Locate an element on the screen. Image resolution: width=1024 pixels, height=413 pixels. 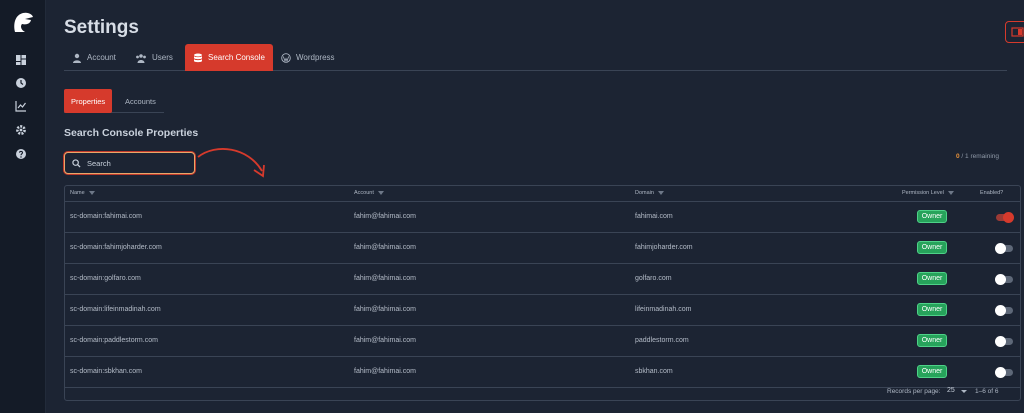
section-title: Search Console Properties is located at coordinates (131, 133).